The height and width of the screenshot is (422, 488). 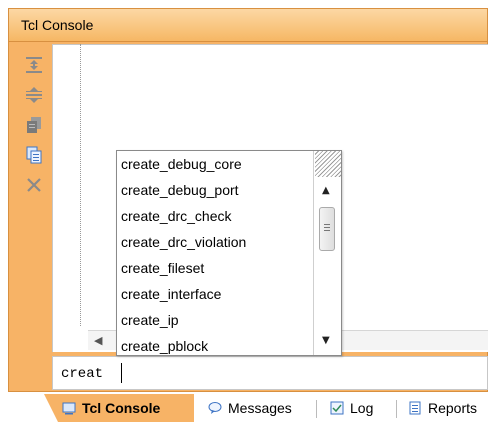 What do you see at coordinates (326, 190) in the screenshot?
I see `scroll-up-icon: ▲` at bounding box center [326, 190].